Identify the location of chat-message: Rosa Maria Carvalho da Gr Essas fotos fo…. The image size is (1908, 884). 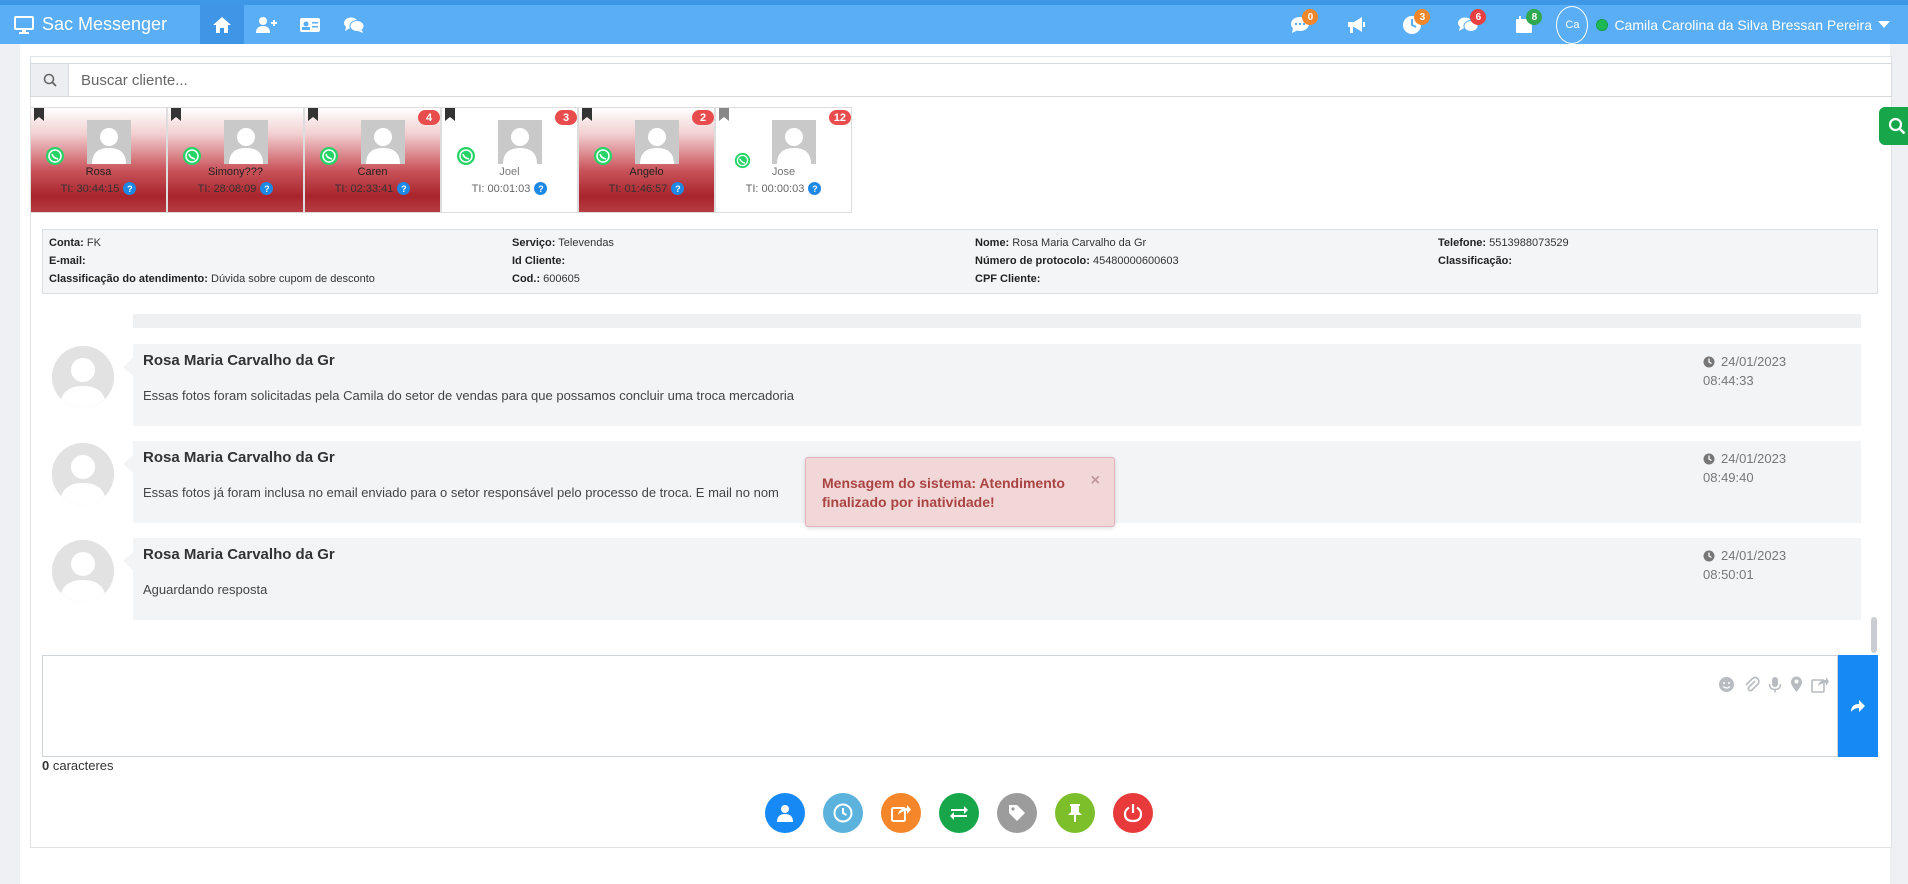
(952, 385).